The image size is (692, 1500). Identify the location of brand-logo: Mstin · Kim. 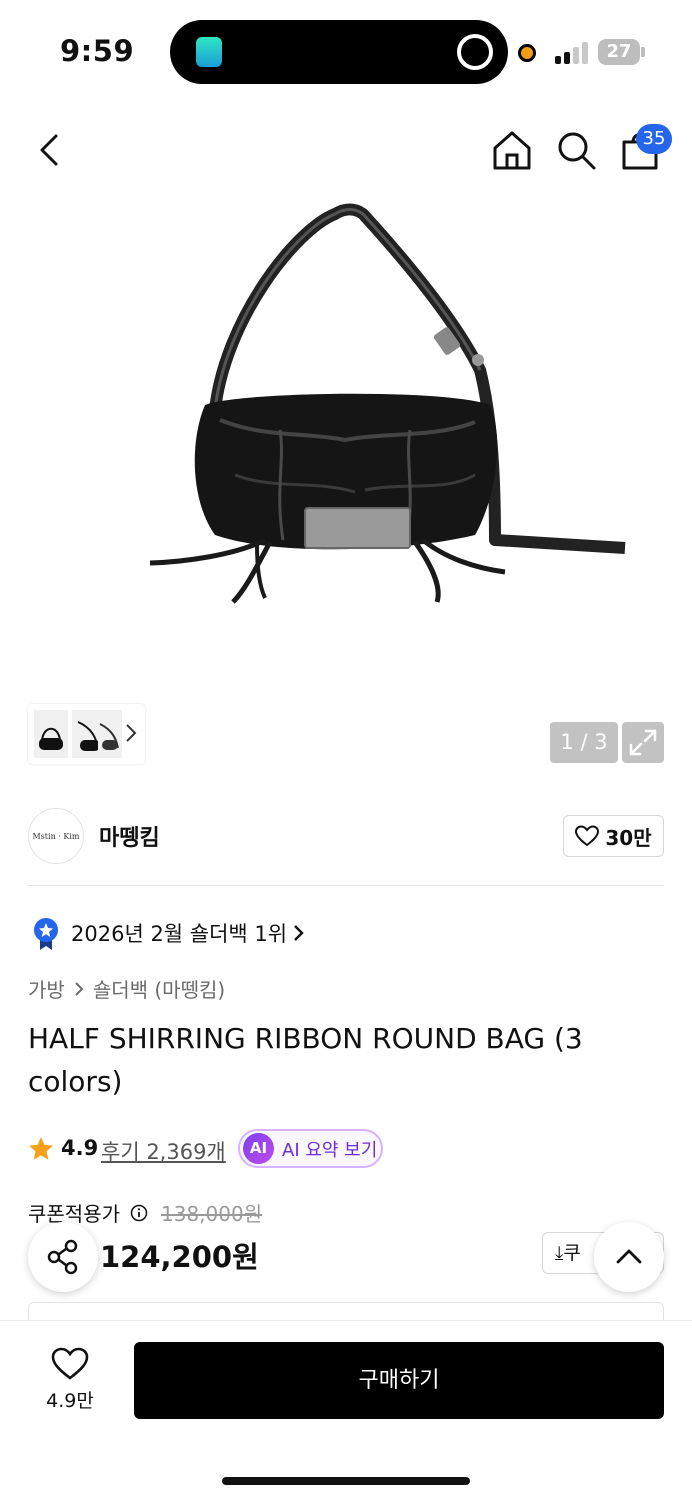
(56, 836).